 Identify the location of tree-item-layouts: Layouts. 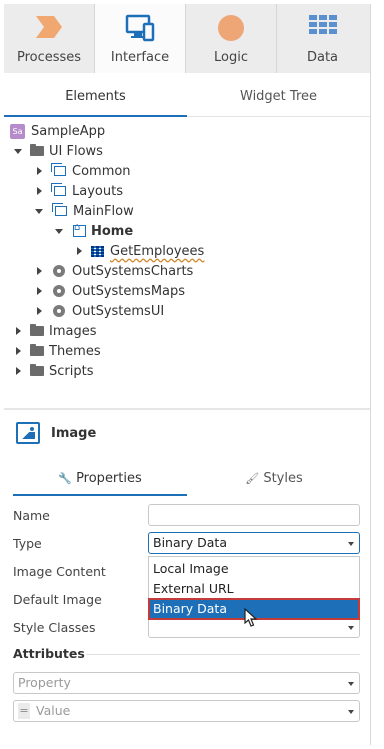
(80, 191).